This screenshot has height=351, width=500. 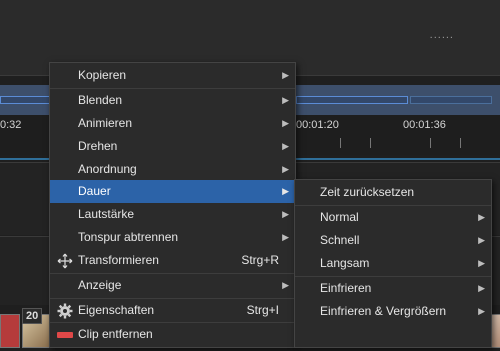 I want to click on menu-item-eigenschaften: Eigenschaften Strg+I, so click(x=172, y=310).